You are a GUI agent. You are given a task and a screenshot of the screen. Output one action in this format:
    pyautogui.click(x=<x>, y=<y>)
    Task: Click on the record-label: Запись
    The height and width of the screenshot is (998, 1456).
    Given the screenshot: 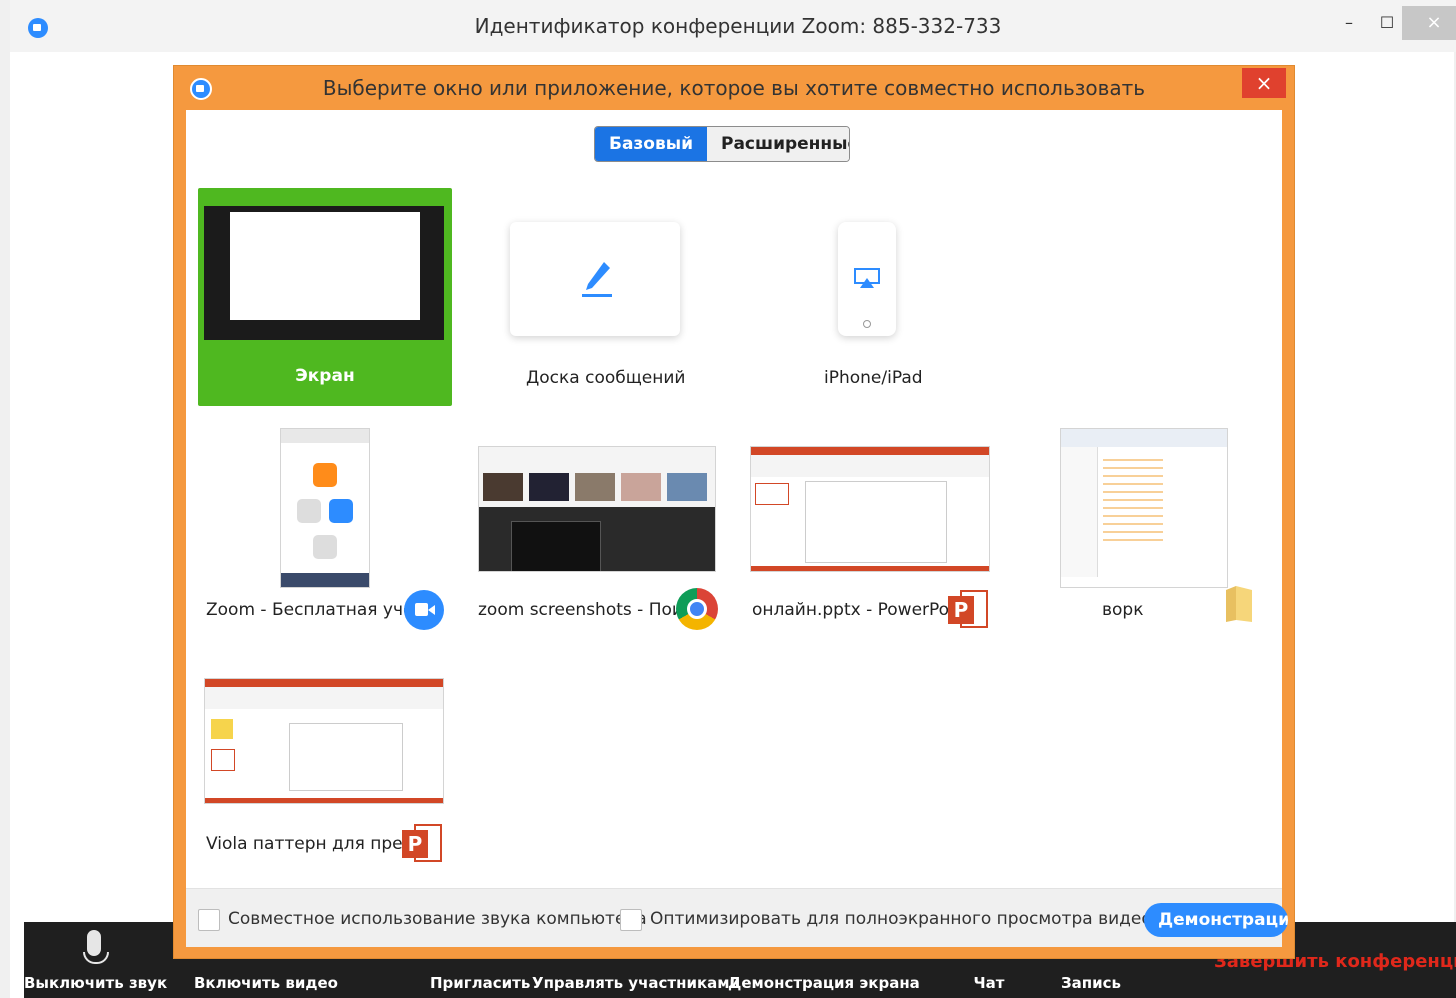 What is the action you would take?
    pyautogui.click(x=1091, y=983)
    